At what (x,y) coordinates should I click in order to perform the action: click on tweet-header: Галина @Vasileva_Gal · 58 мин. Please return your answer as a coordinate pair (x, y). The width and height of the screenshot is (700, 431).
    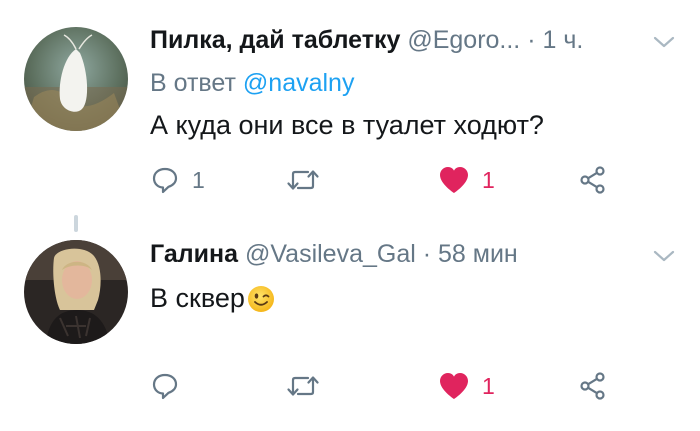
    Looking at the image, I should click on (334, 254).